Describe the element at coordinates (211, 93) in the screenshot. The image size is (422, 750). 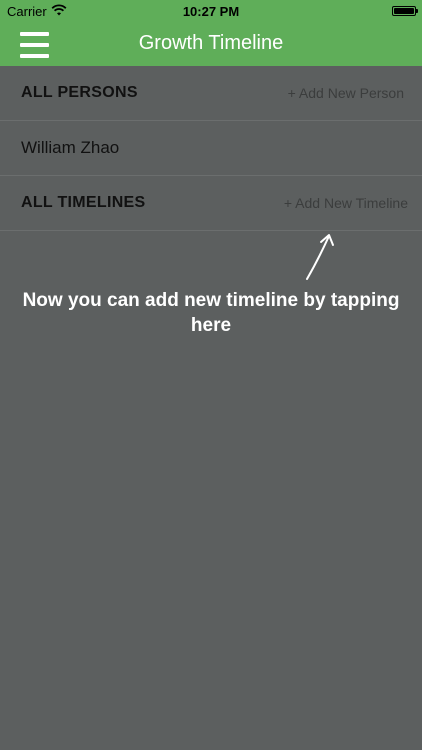
I see `persons-section-header: ALL PERSONS + Add New Person` at that location.